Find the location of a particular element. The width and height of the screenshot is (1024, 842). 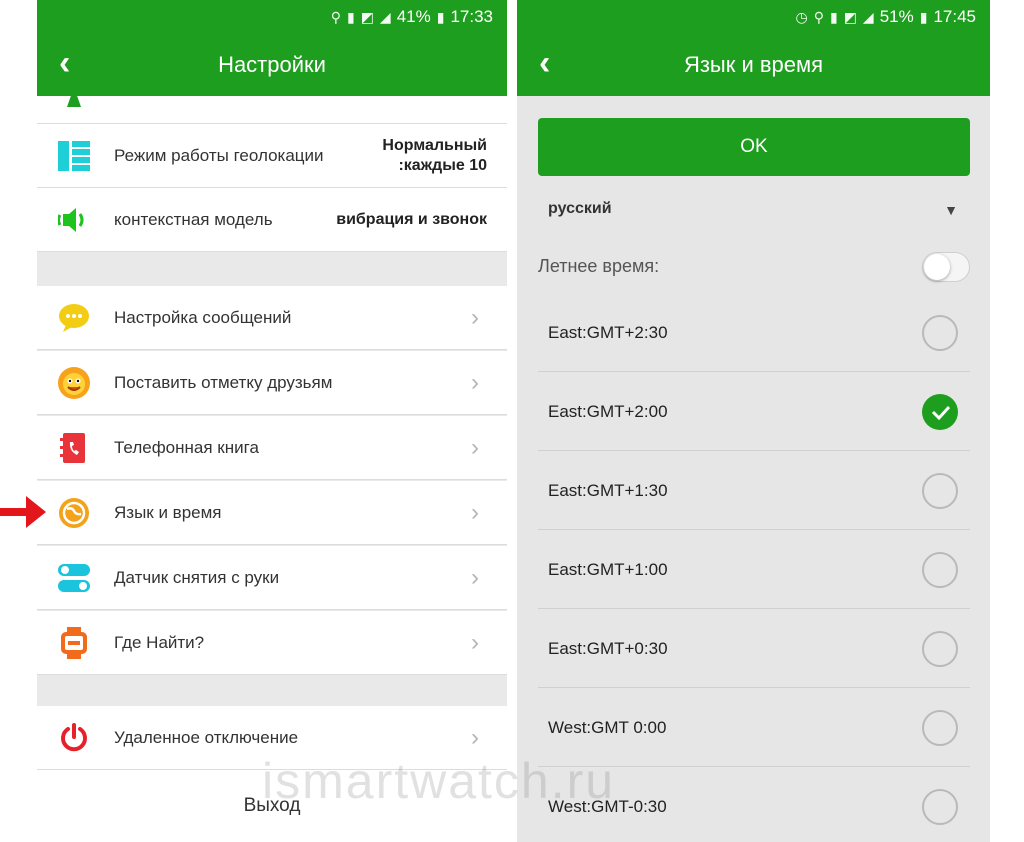

wrist-sensor-row: Датчик снятия с руки › is located at coordinates (272, 578).